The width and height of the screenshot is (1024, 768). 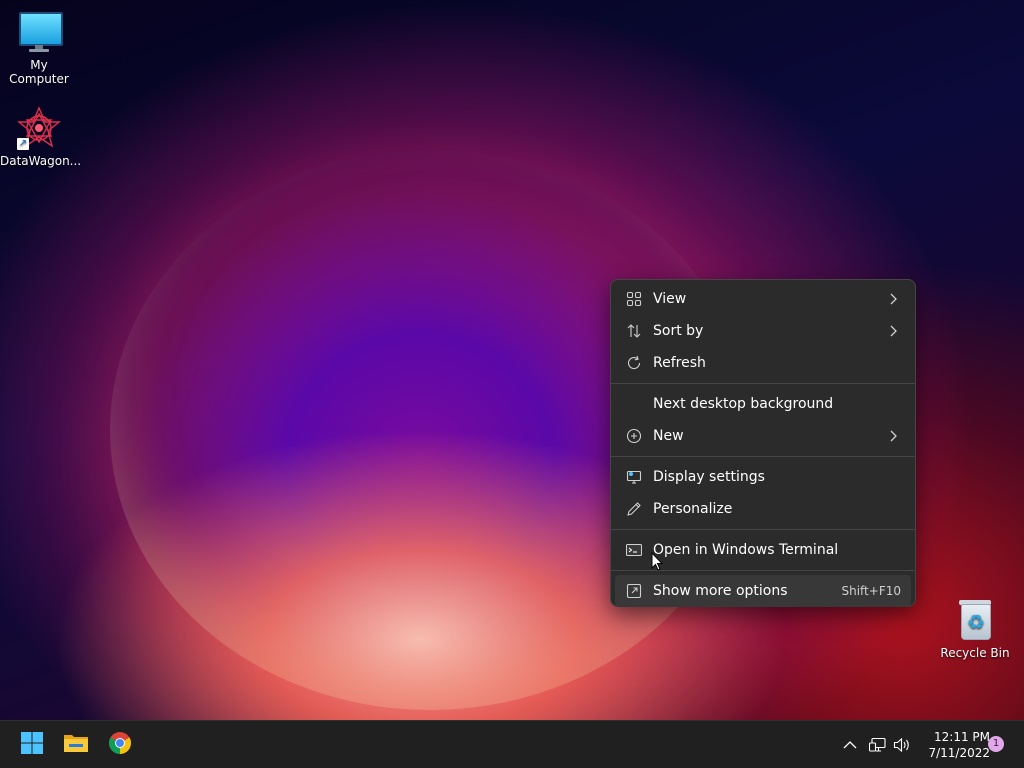 What do you see at coordinates (709, 477) in the screenshot?
I see `menu-item-label: Display settings` at bounding box center [709, 477].